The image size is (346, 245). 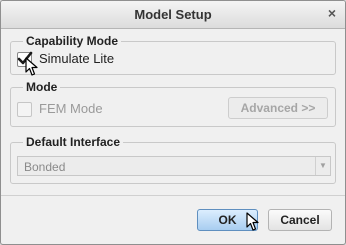 What do you see at coordinates (73, 142) in the screenshot?
I see `default-interface-legend: Default Interface` at bounding box center [73, 142].